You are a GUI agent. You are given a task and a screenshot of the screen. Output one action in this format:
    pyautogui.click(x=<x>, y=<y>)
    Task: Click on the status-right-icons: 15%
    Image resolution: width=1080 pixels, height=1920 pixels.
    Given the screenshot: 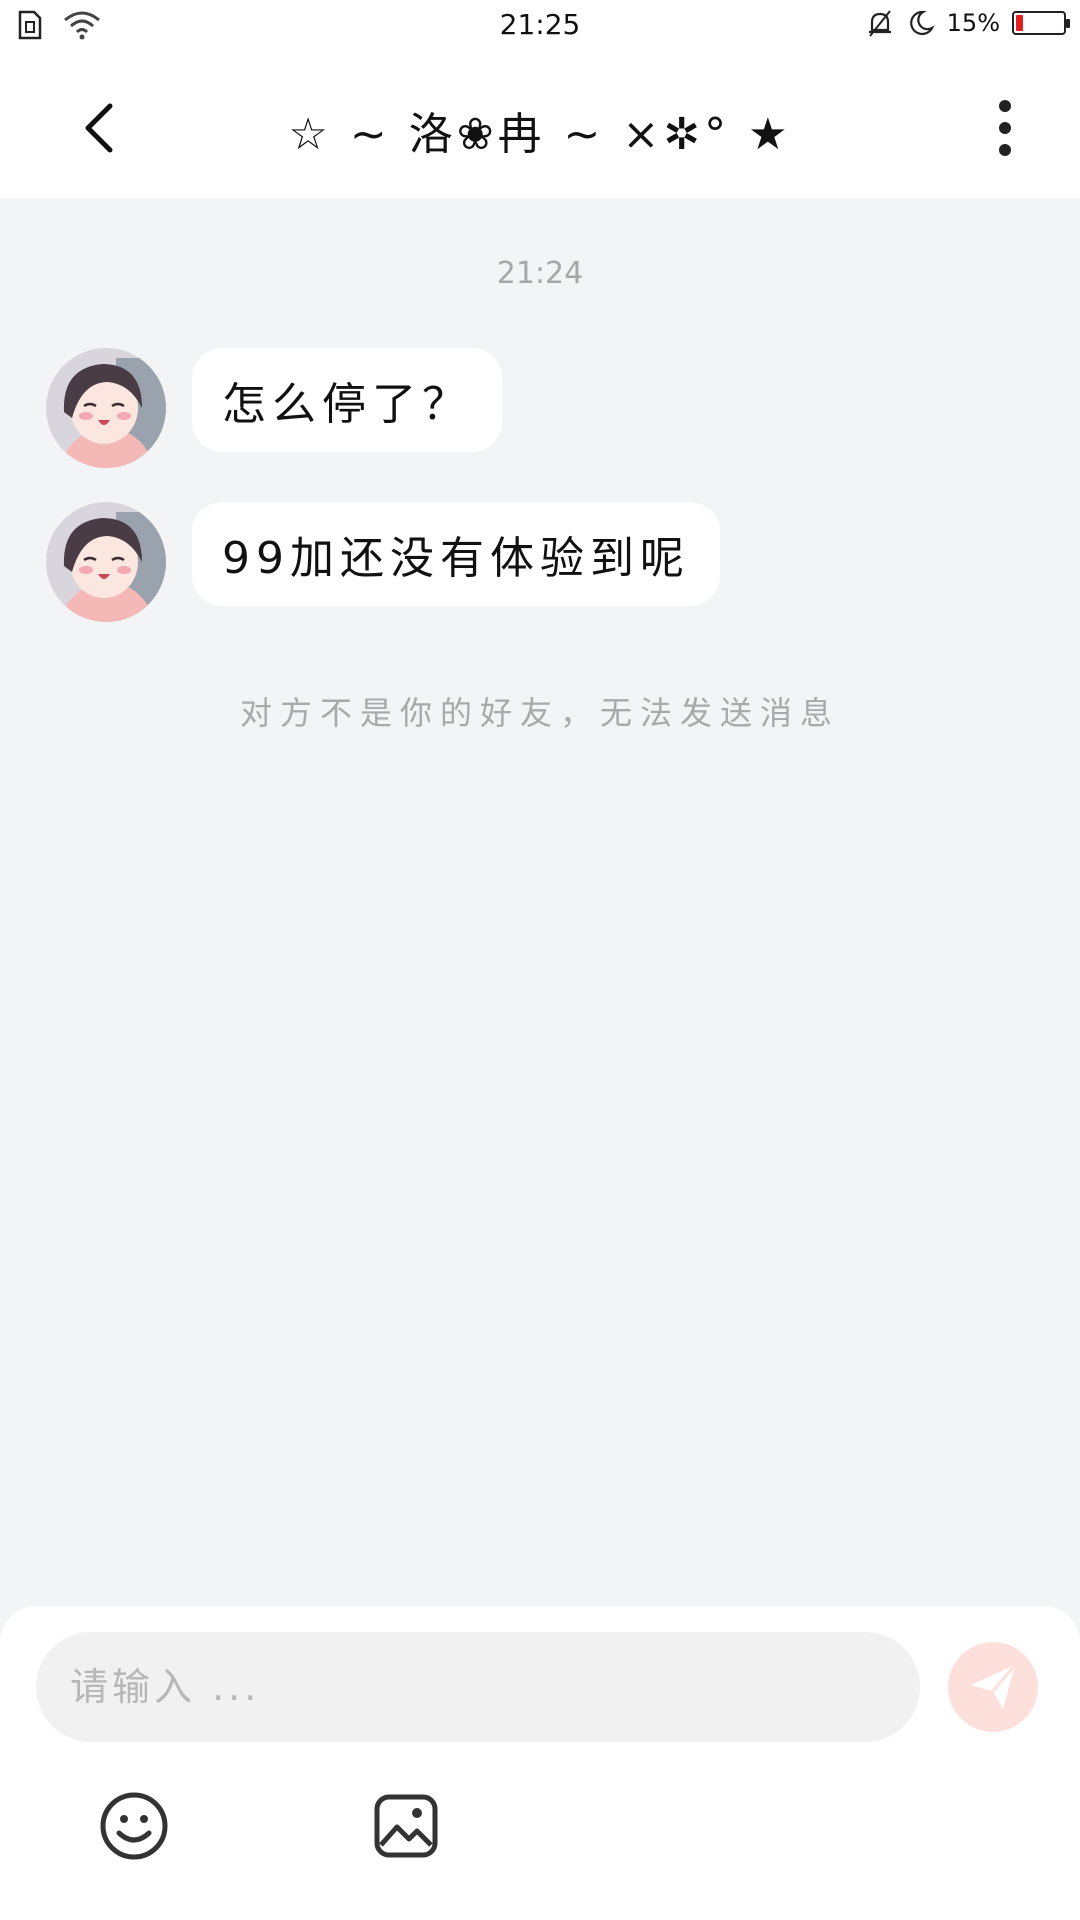 What is the action you would take?
    pyautogui.click(x=967, y=23)
    